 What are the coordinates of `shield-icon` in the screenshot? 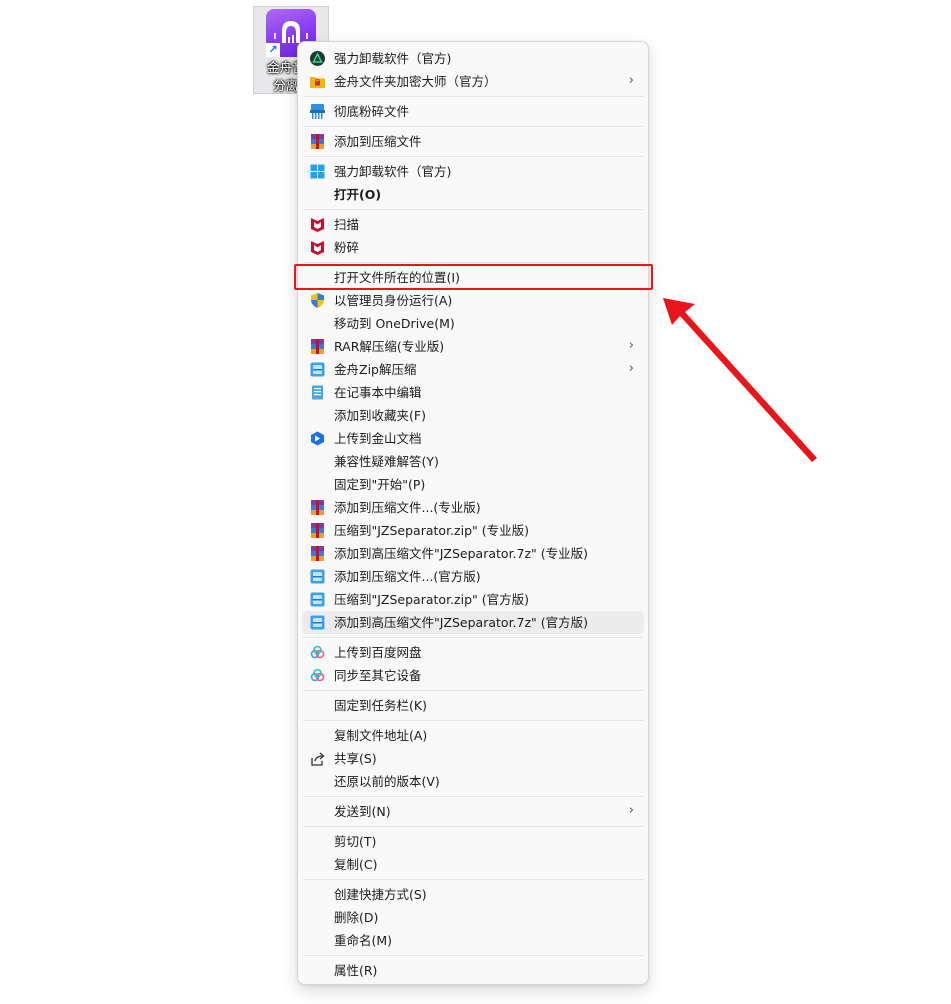 It's located at (317, 300).